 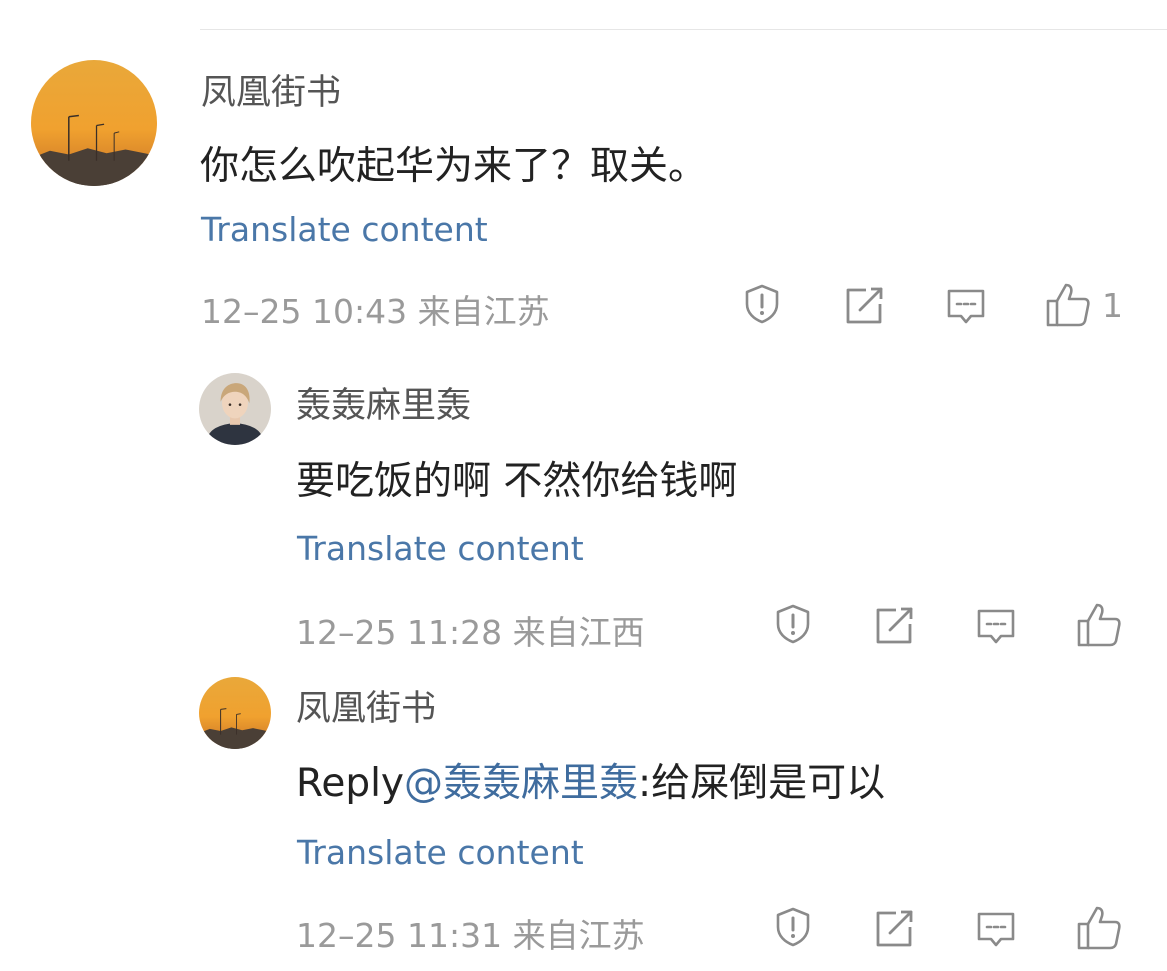 What do you see at coordinates (470, 632) in the screenshot?
I see `comment-meta: 12–25 11:28 来自江西` at bounding box center [470, 632].